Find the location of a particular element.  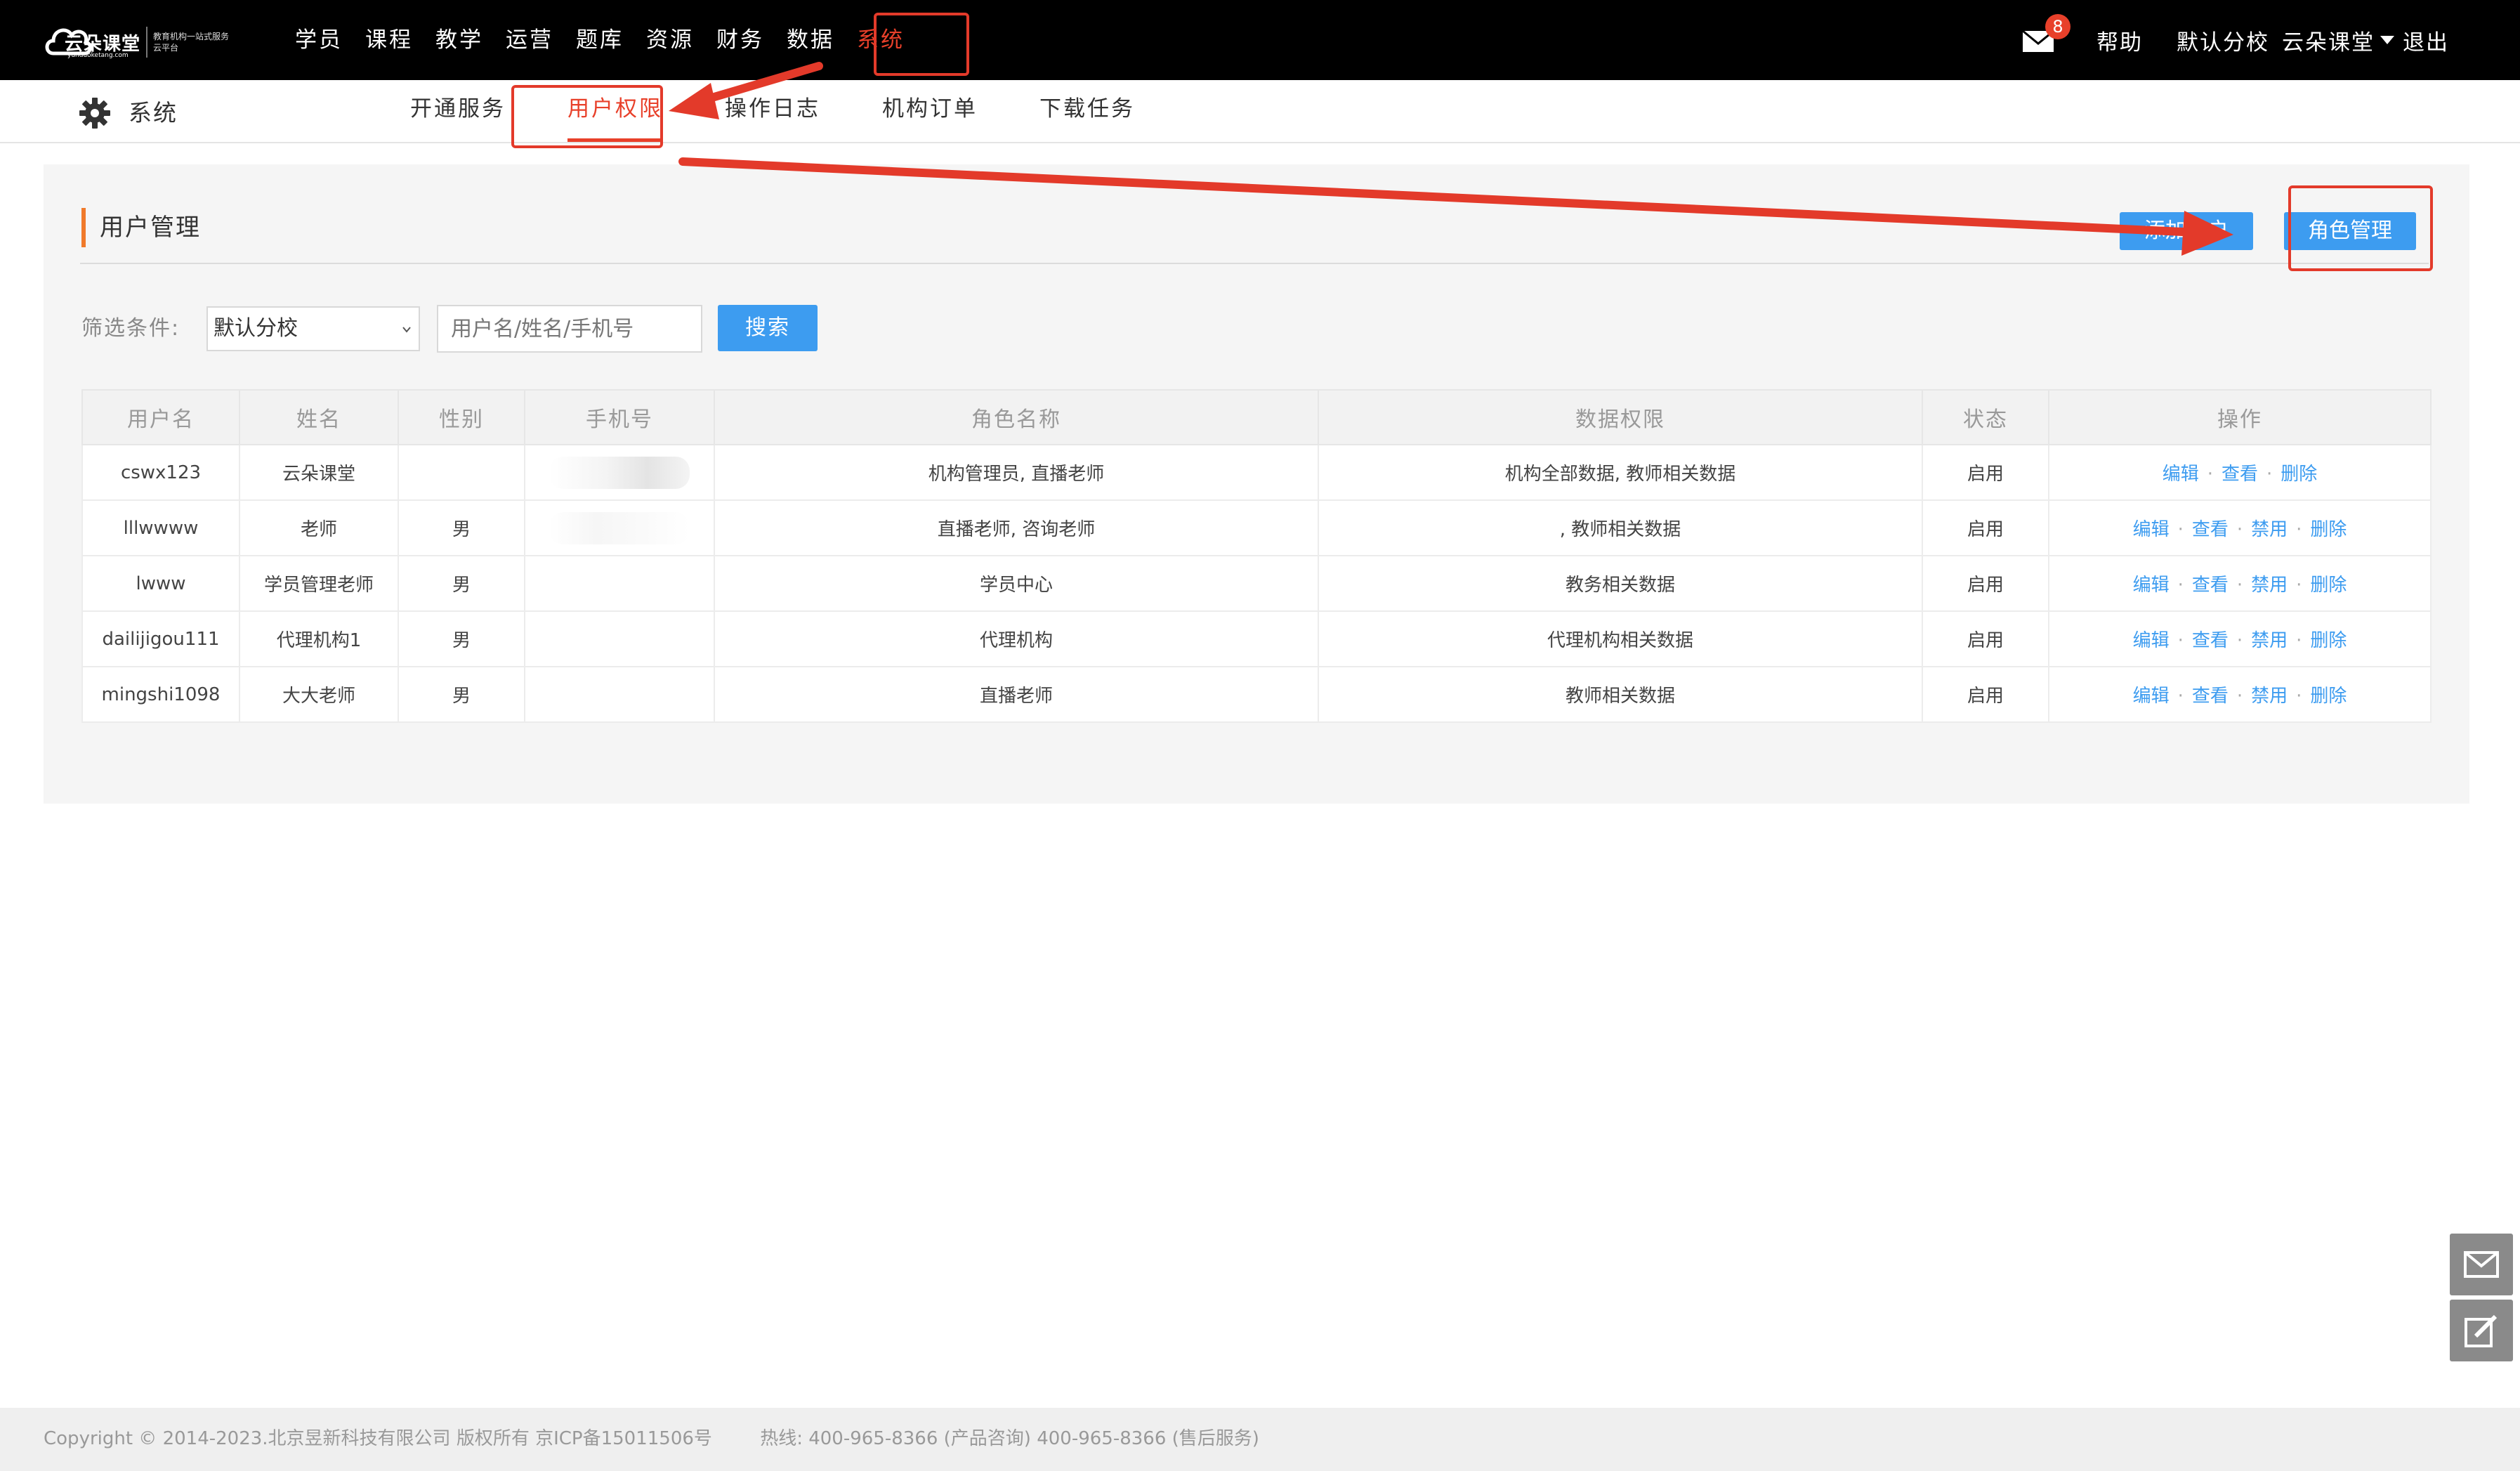

tab-operation-log: 操作日志 is located at coordinates (772, 111).